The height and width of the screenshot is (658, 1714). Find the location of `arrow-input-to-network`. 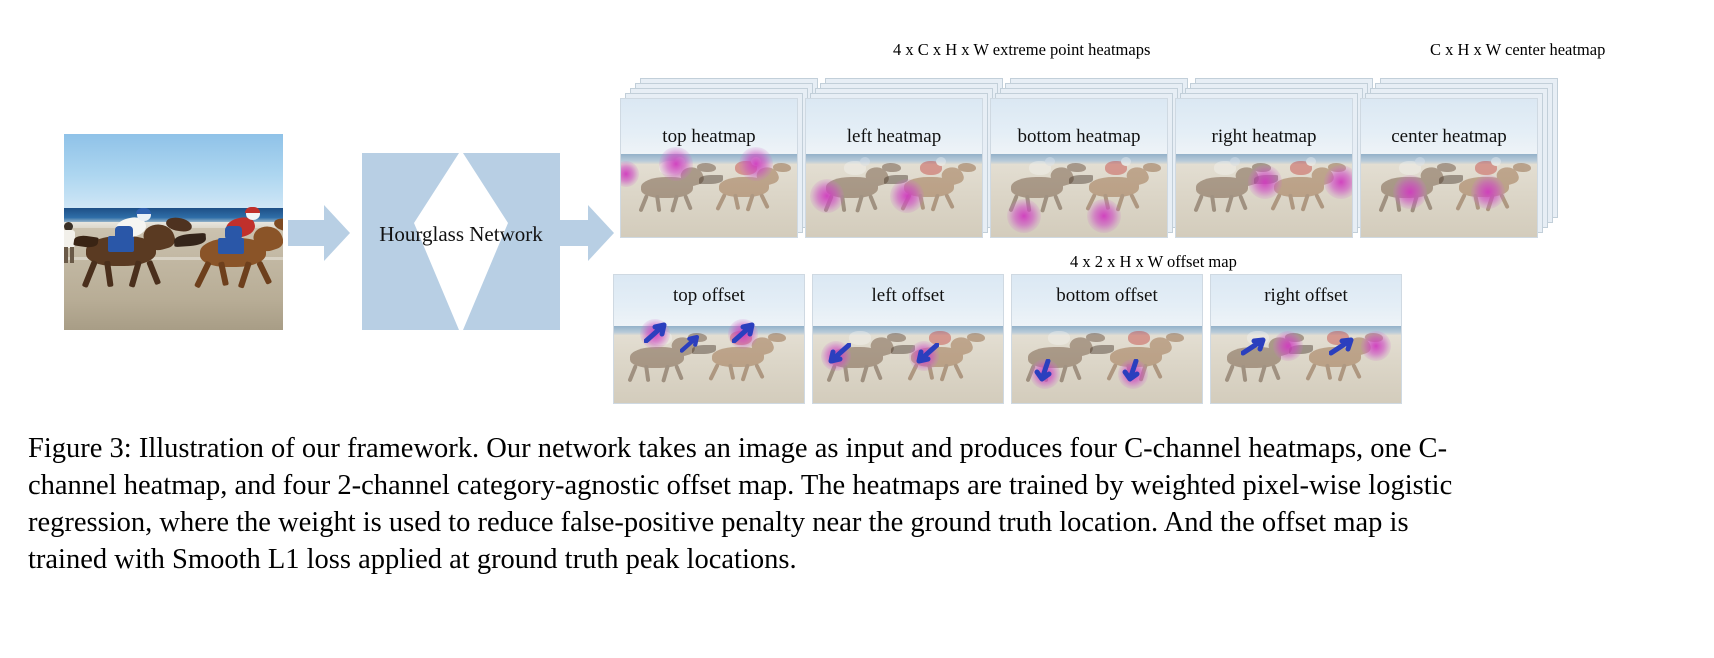

arrow-input-to-network is located at coordinates (319, 233).